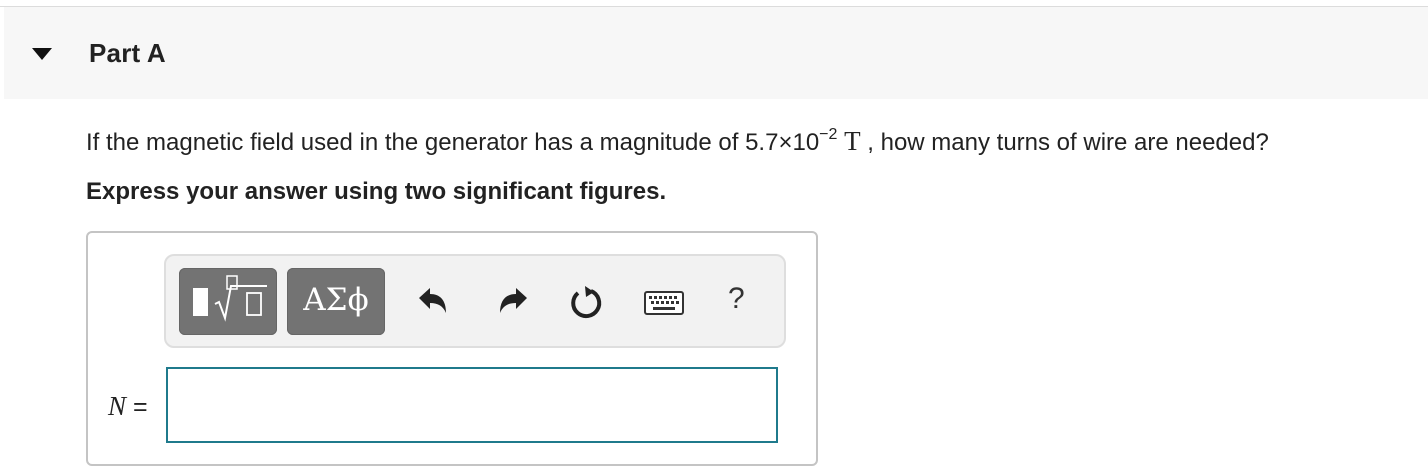 Image resolution: width=1428 pixels, height=468 pixels. What do you see at coordinates (472, 405) in the screenshot?
I see `answer-input` at bounding box center [472, 405].